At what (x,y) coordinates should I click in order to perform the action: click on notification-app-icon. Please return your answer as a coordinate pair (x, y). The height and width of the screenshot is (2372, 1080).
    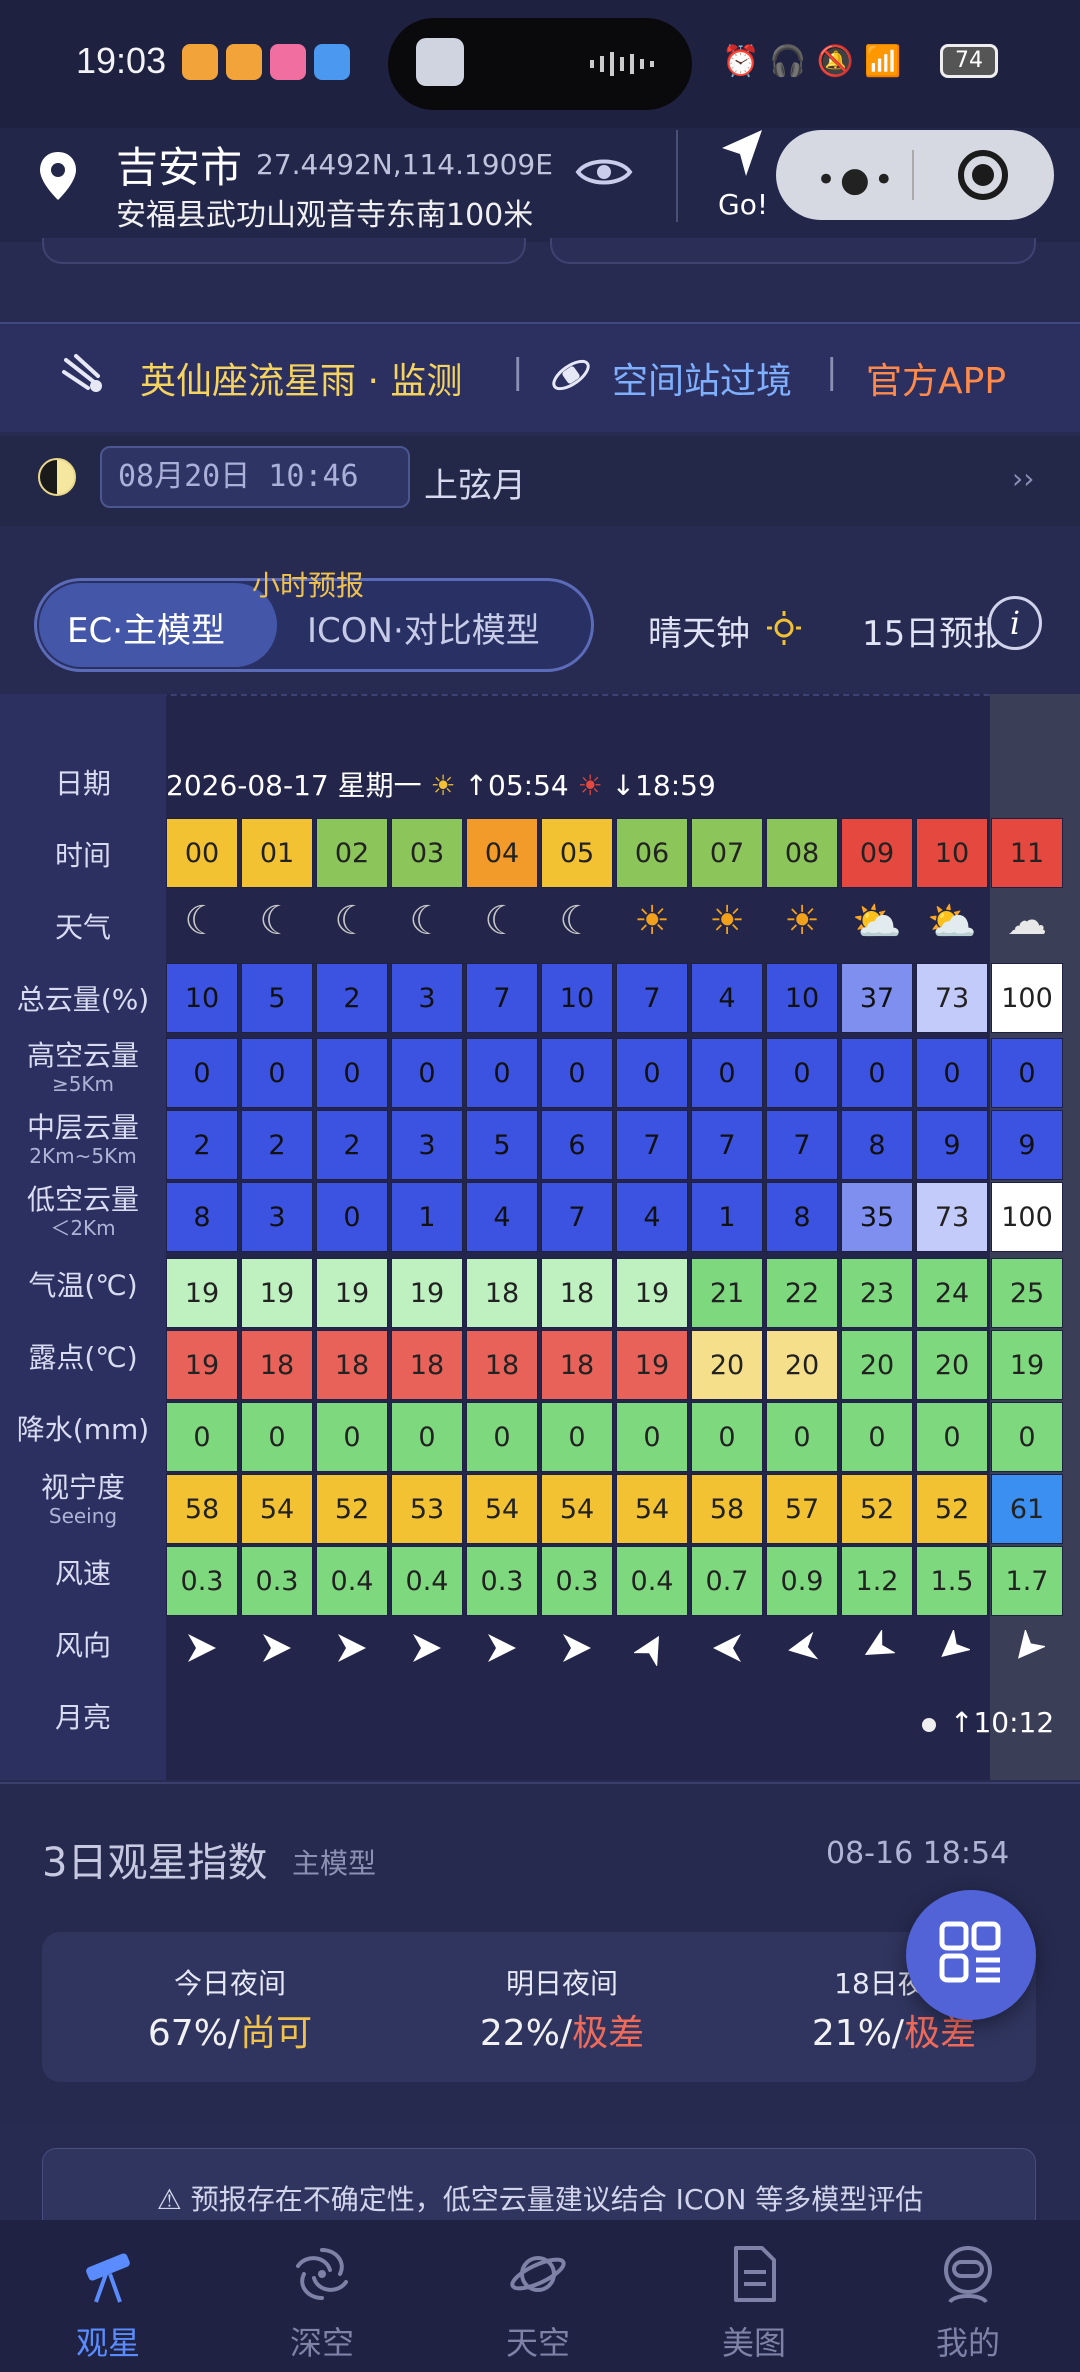
    Looking at the image, I should click on (244, 62).